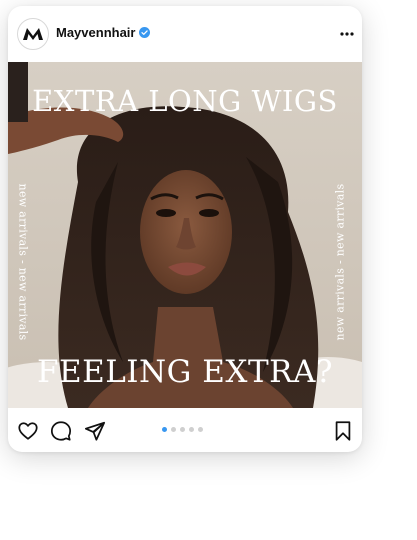 The height and width of the screenshot is (540, 417). What do you see at coordinates (23, 262) in the screenshot?
I see `side-text-left: new arrivals - new arrivals` at bounding box center [23, 262].